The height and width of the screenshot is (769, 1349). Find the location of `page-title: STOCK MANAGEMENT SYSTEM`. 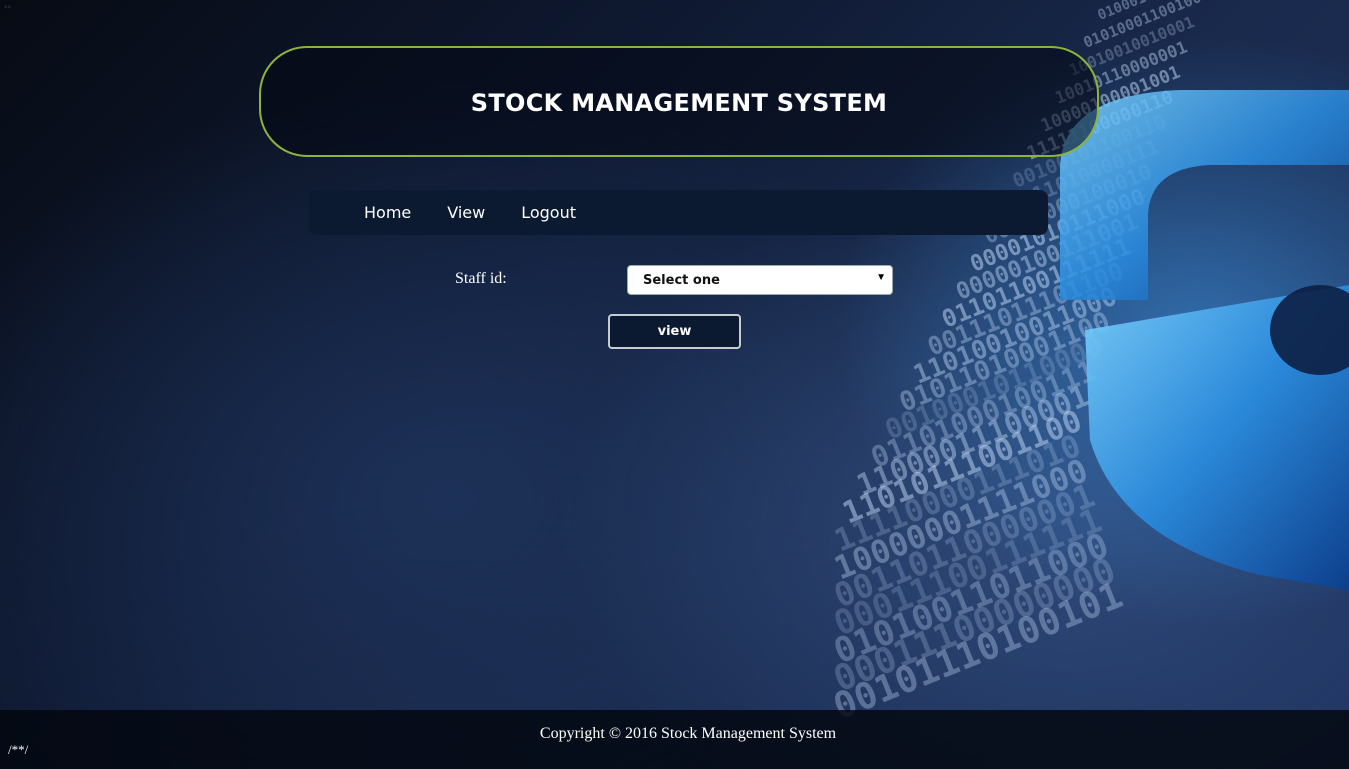

page-title: STOCK MANAGEMENT SYSTEM is located at coordinates (679, 102).